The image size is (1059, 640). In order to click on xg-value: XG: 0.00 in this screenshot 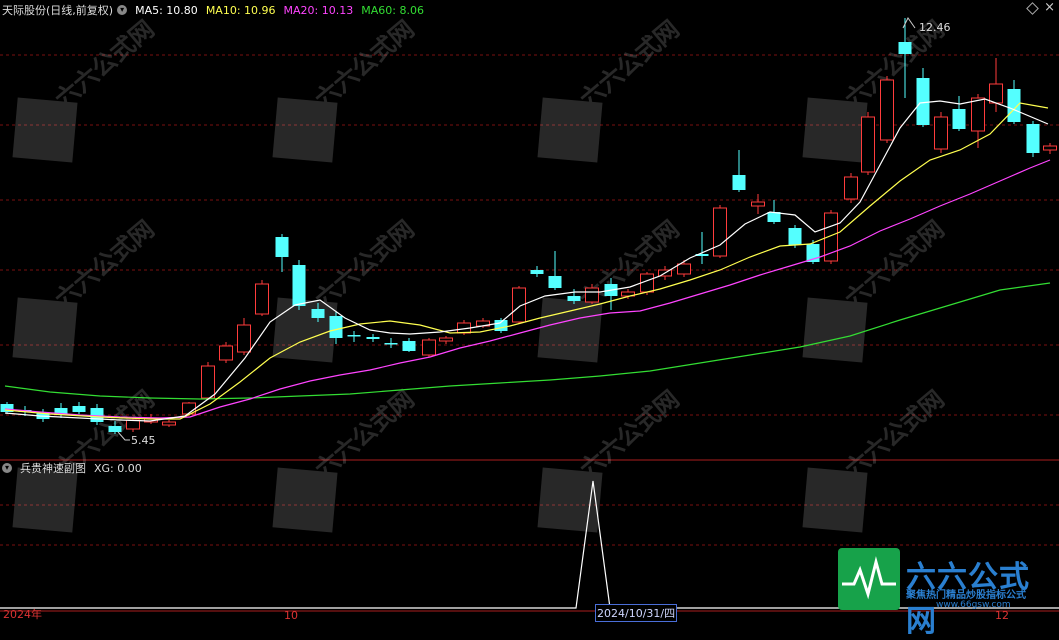, I will do `click(118, 468)`.